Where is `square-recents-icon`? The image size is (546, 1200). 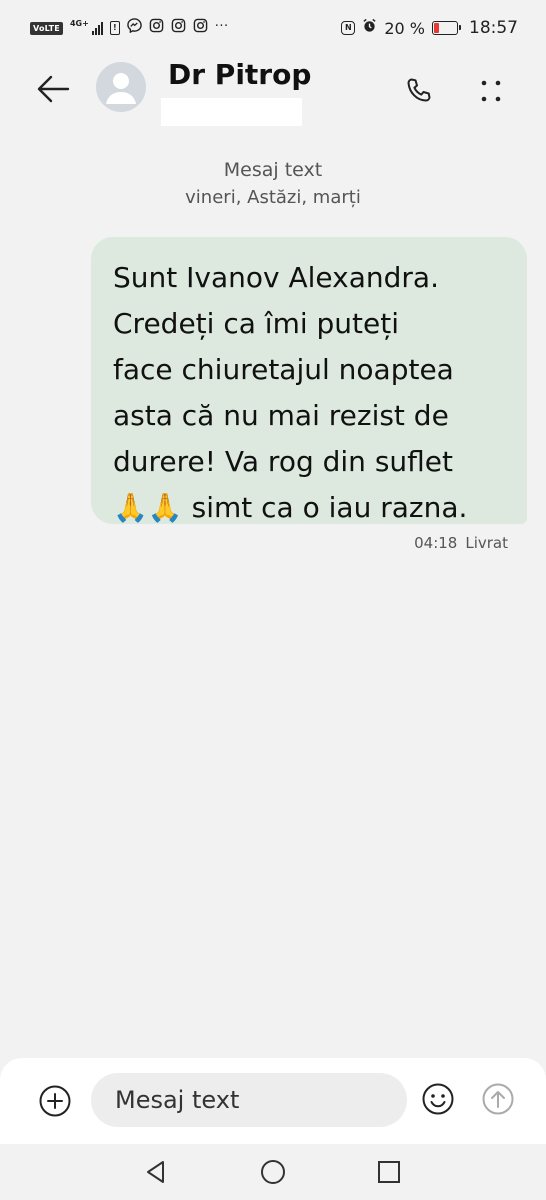 square-recents-icon is located at coordinates (389, 1172).